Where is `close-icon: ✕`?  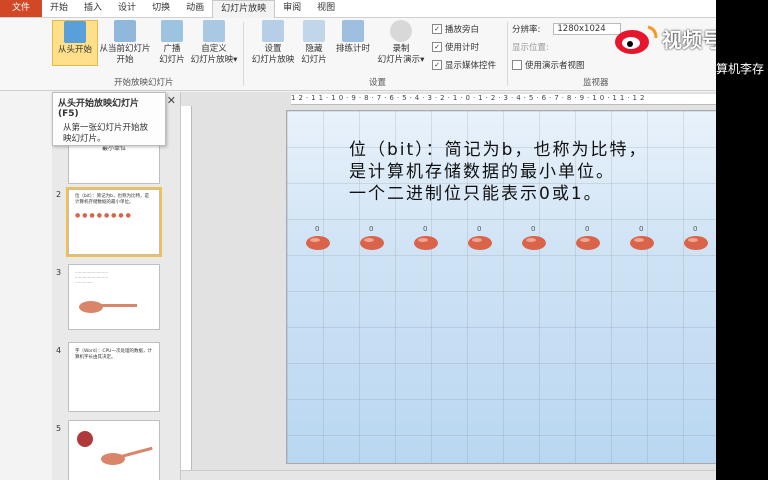 close-icon: ✕ is located at coordinates (171, 100).